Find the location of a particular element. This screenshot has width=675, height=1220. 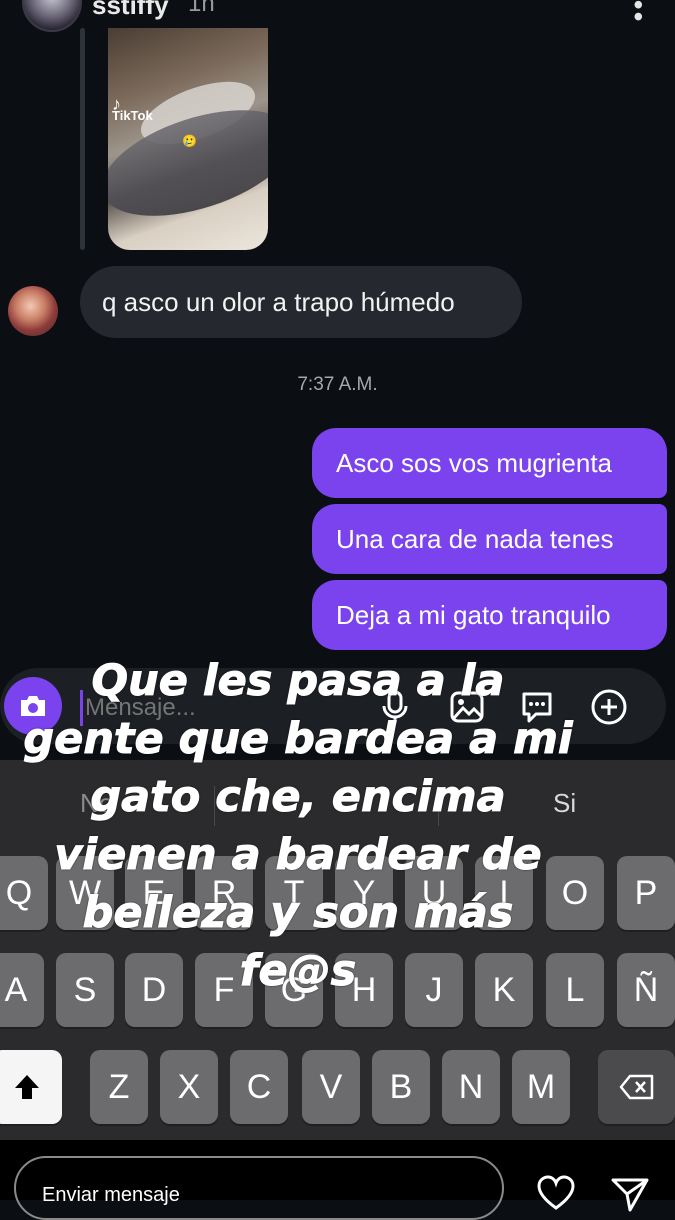

shift-key is located at coordinates (31, 1087).